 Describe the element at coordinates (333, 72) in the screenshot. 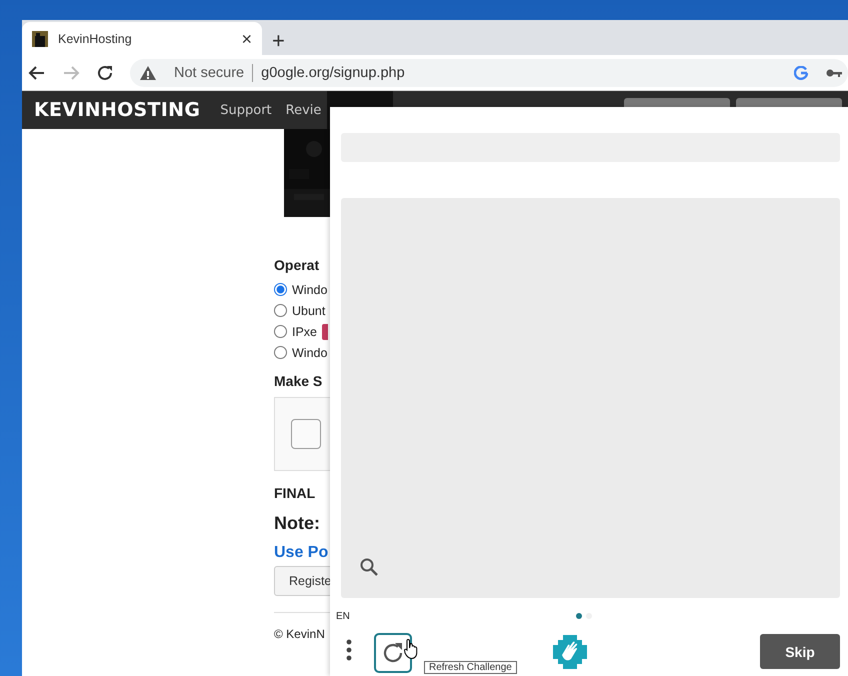

I see `url-text: g0ogle.org/signup.php` at that location.